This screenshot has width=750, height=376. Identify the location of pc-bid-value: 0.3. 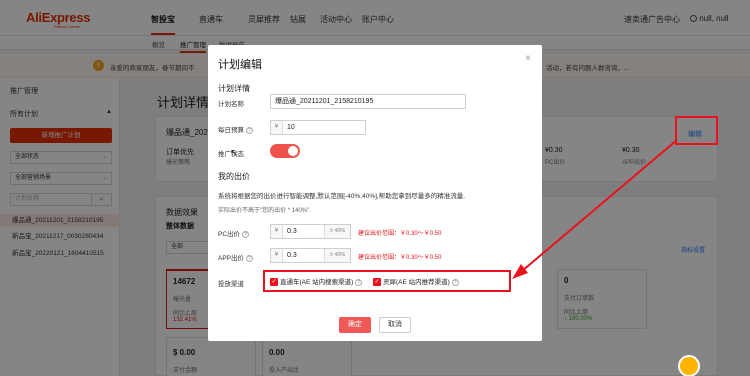
(292, 231).